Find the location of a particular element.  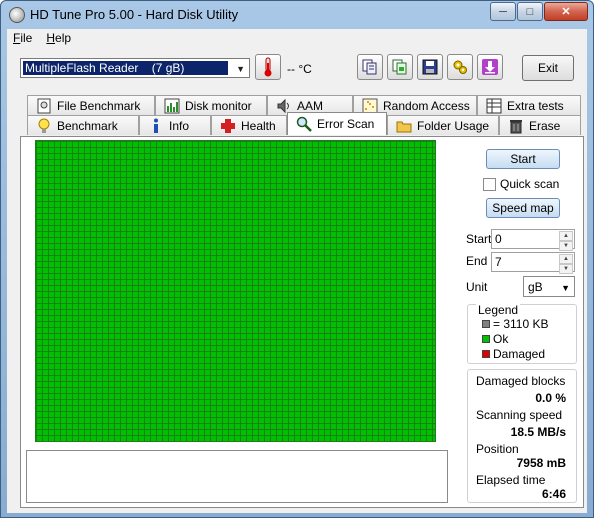

tab-label: Random Access is located at coordinates (426, 105).